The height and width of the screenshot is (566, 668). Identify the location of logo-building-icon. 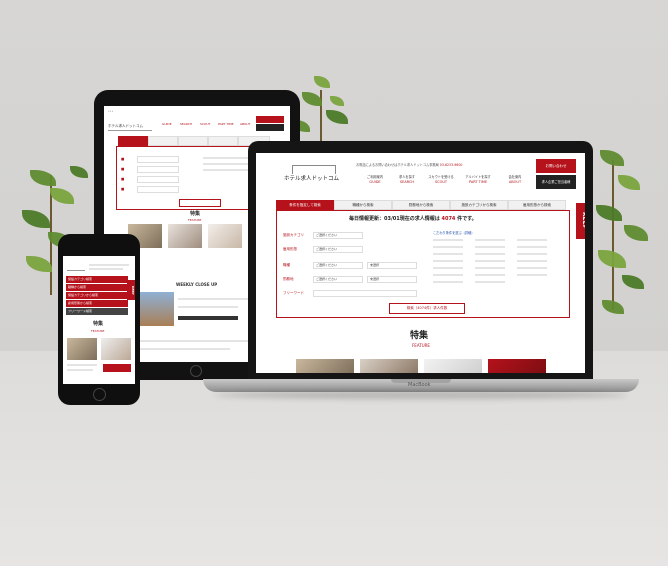
(314, 169).